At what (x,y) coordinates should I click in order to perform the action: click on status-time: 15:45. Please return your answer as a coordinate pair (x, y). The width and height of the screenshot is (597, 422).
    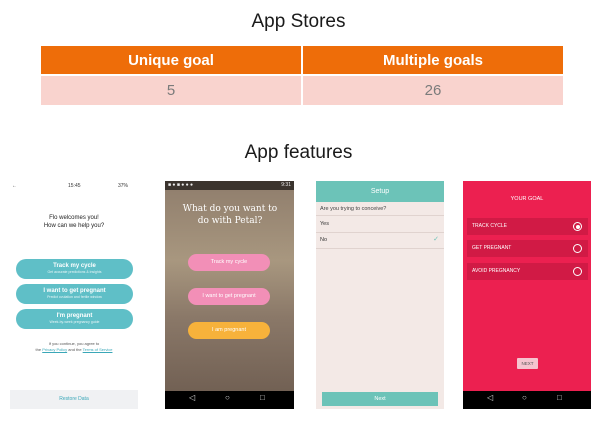
    Looking at the image, I should click on (74, 186).